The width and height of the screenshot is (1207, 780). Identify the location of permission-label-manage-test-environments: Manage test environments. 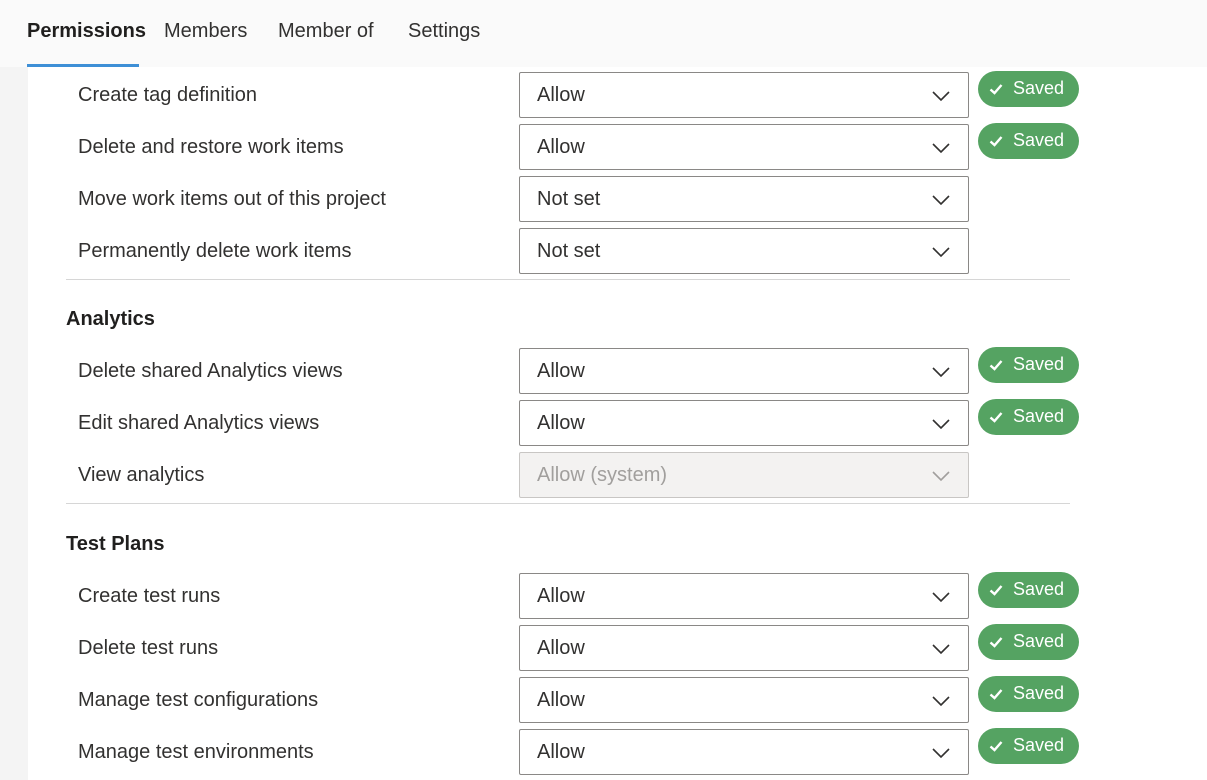
(196, 752).